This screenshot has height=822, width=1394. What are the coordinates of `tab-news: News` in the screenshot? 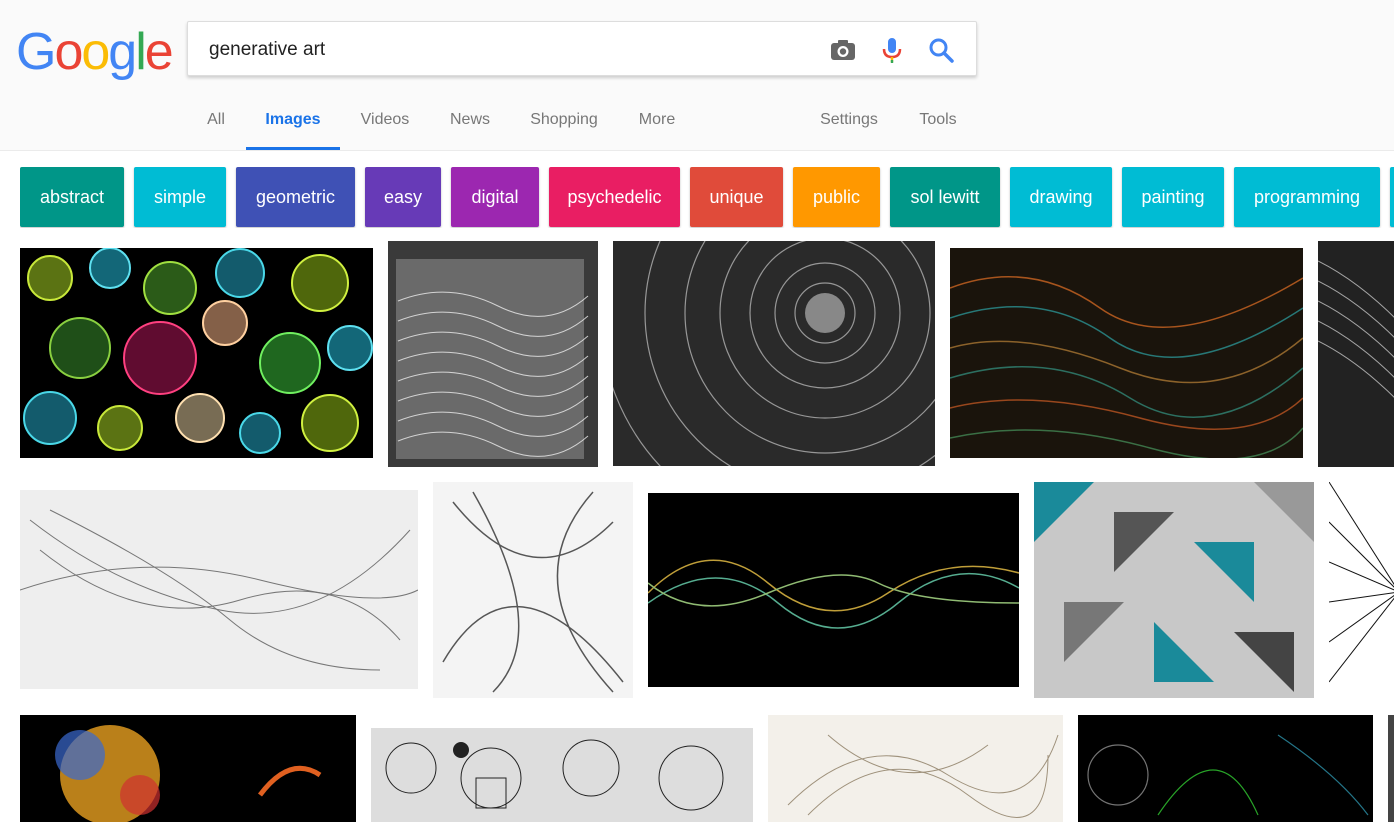 It's located at (470, 123).